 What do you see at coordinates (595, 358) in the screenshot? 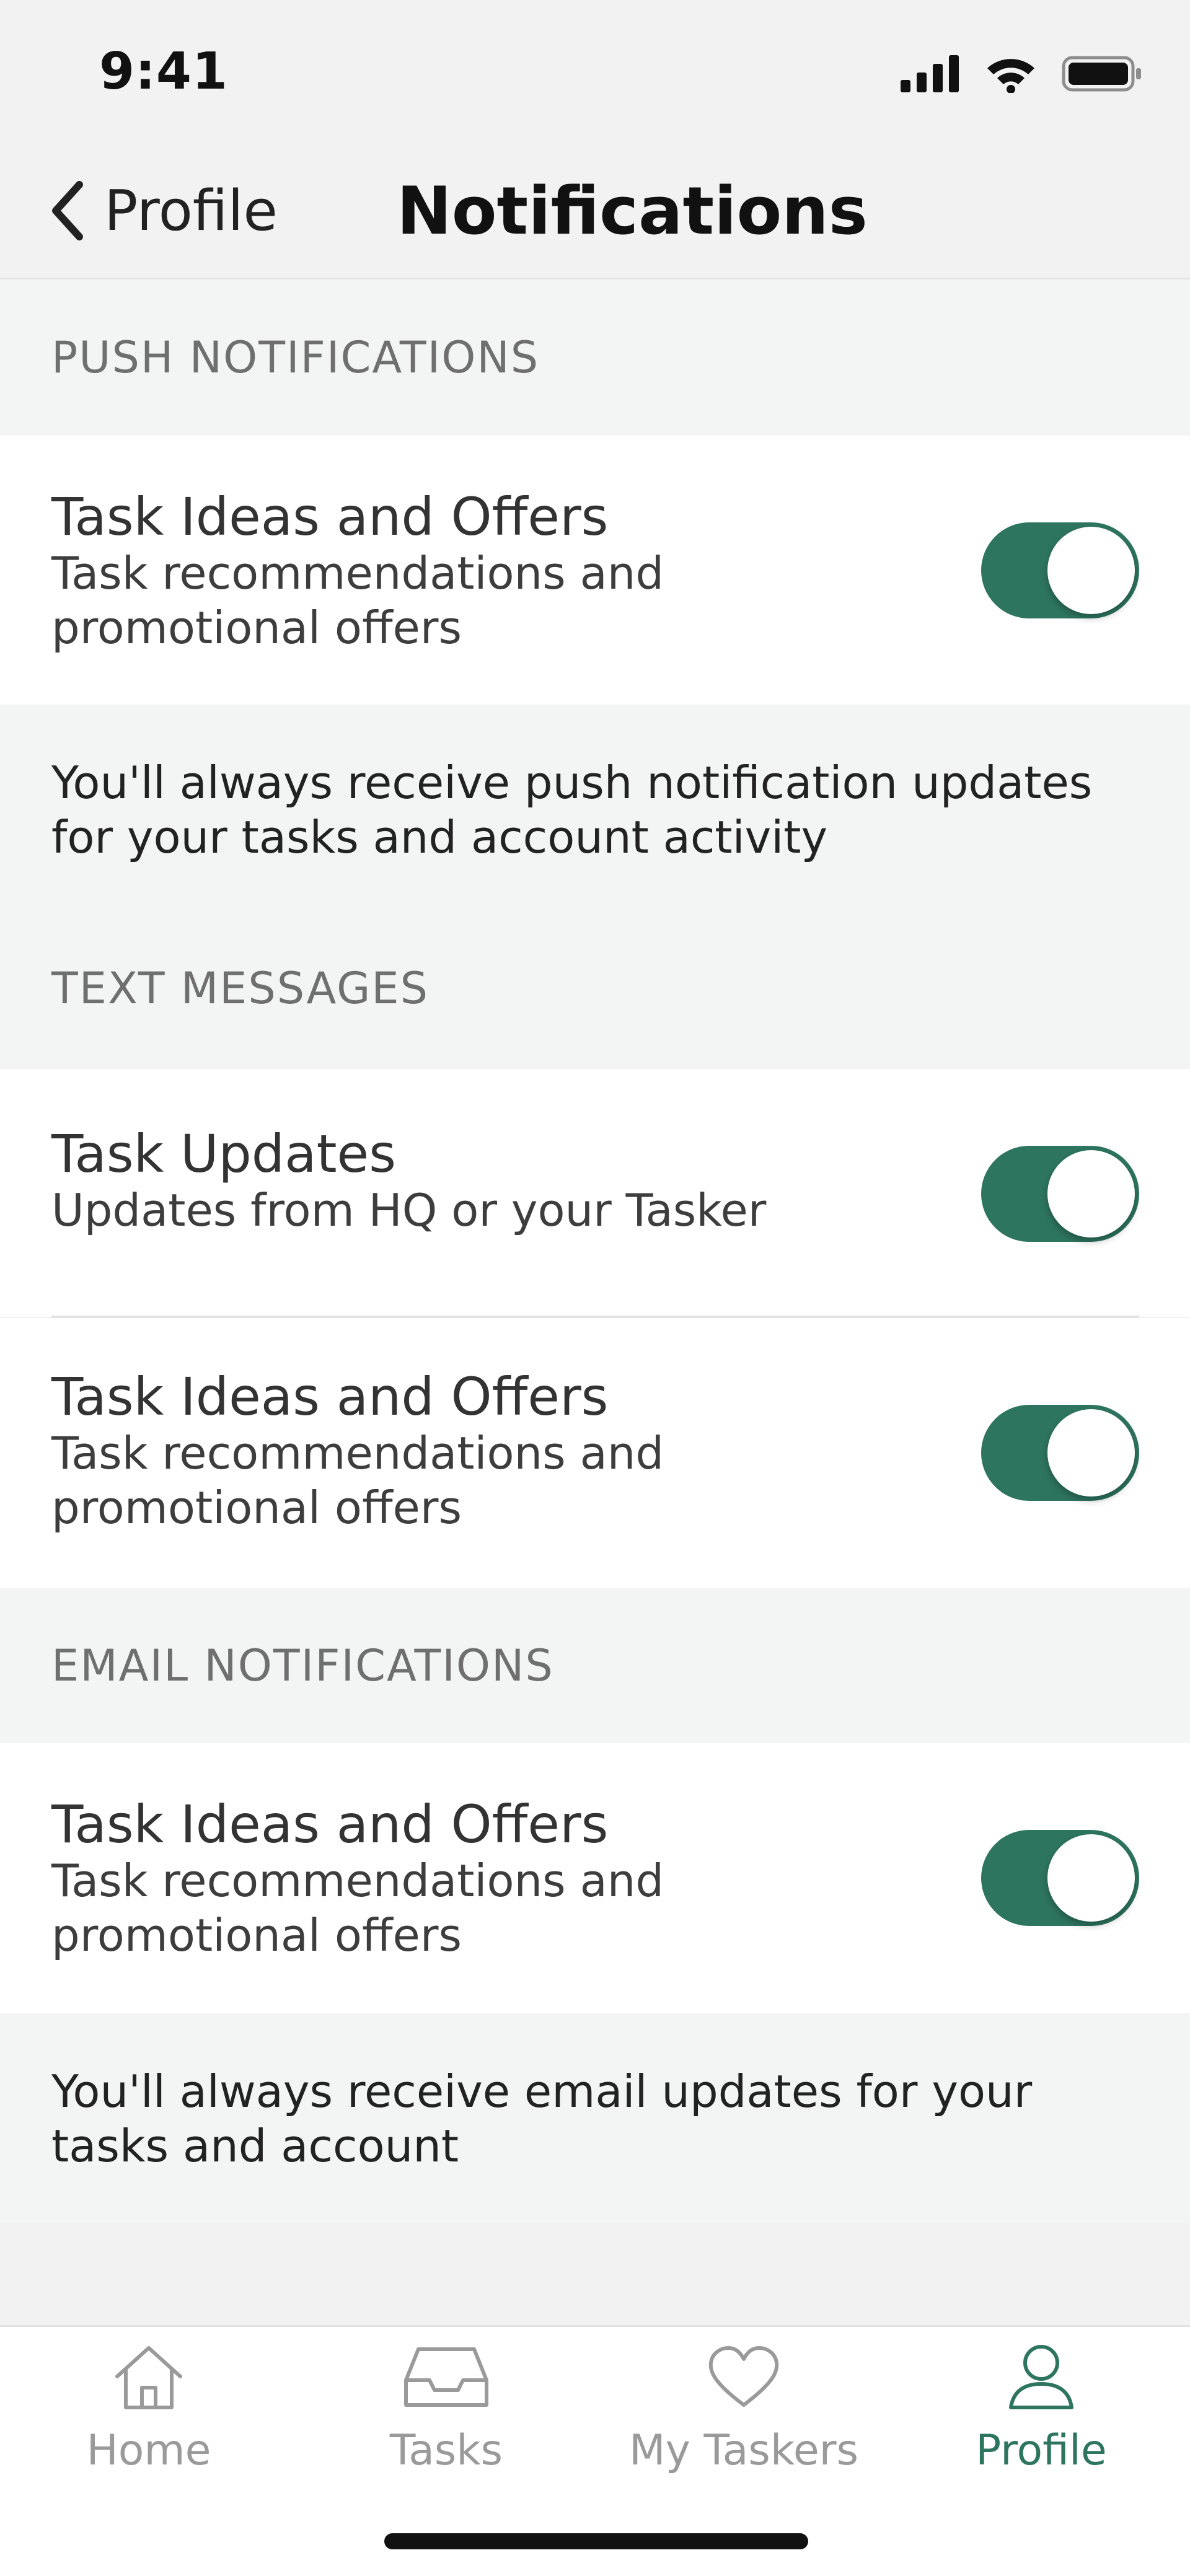
I see `section-header-push: PUSH NOTIFICATIONS` at bounding box center [595, 358].